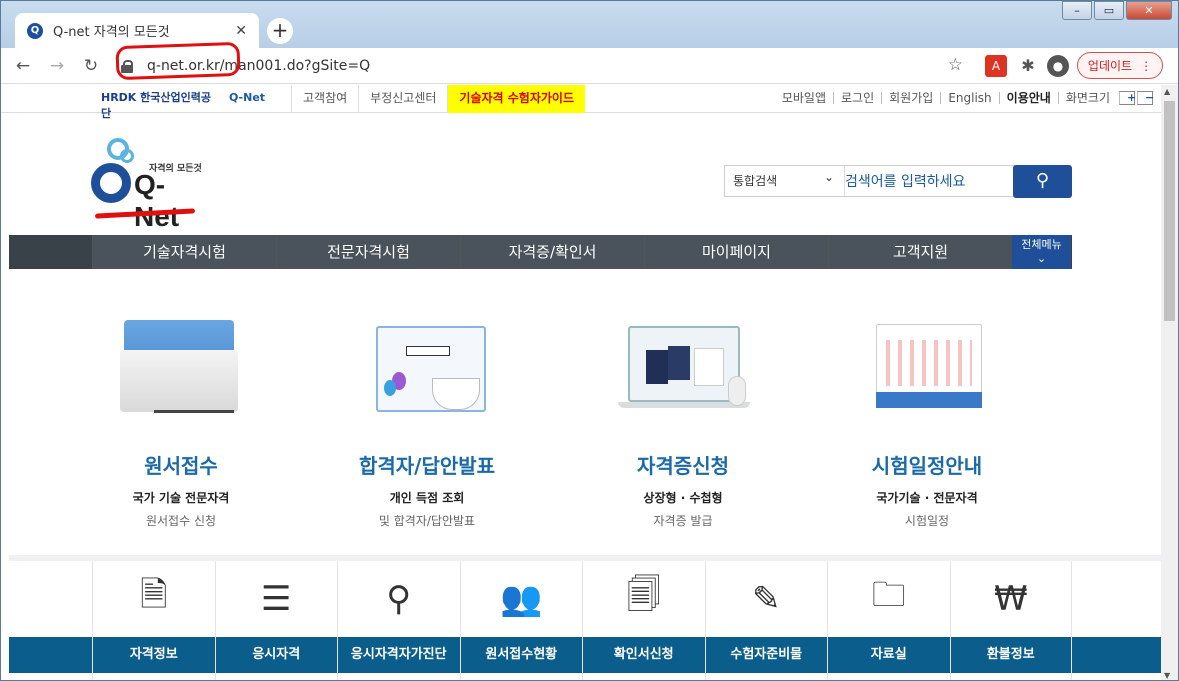  What do you see at coordinates (683, 521) in the screenshot?
I see `card-desc: 자격증 발급` at bounding box center [683, 521].